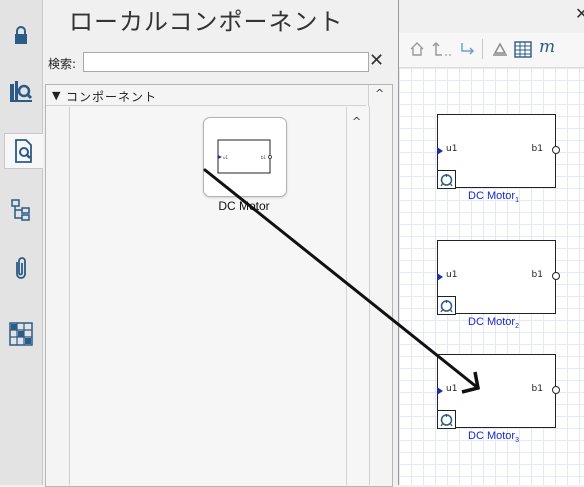 Image resolution: width=584 pixels, height=487 pixels. Describe the element at coordinates (498, 159) in the screenshot. I see `dc-motor-block-1: u1 b1 DC Motor1` at that location.